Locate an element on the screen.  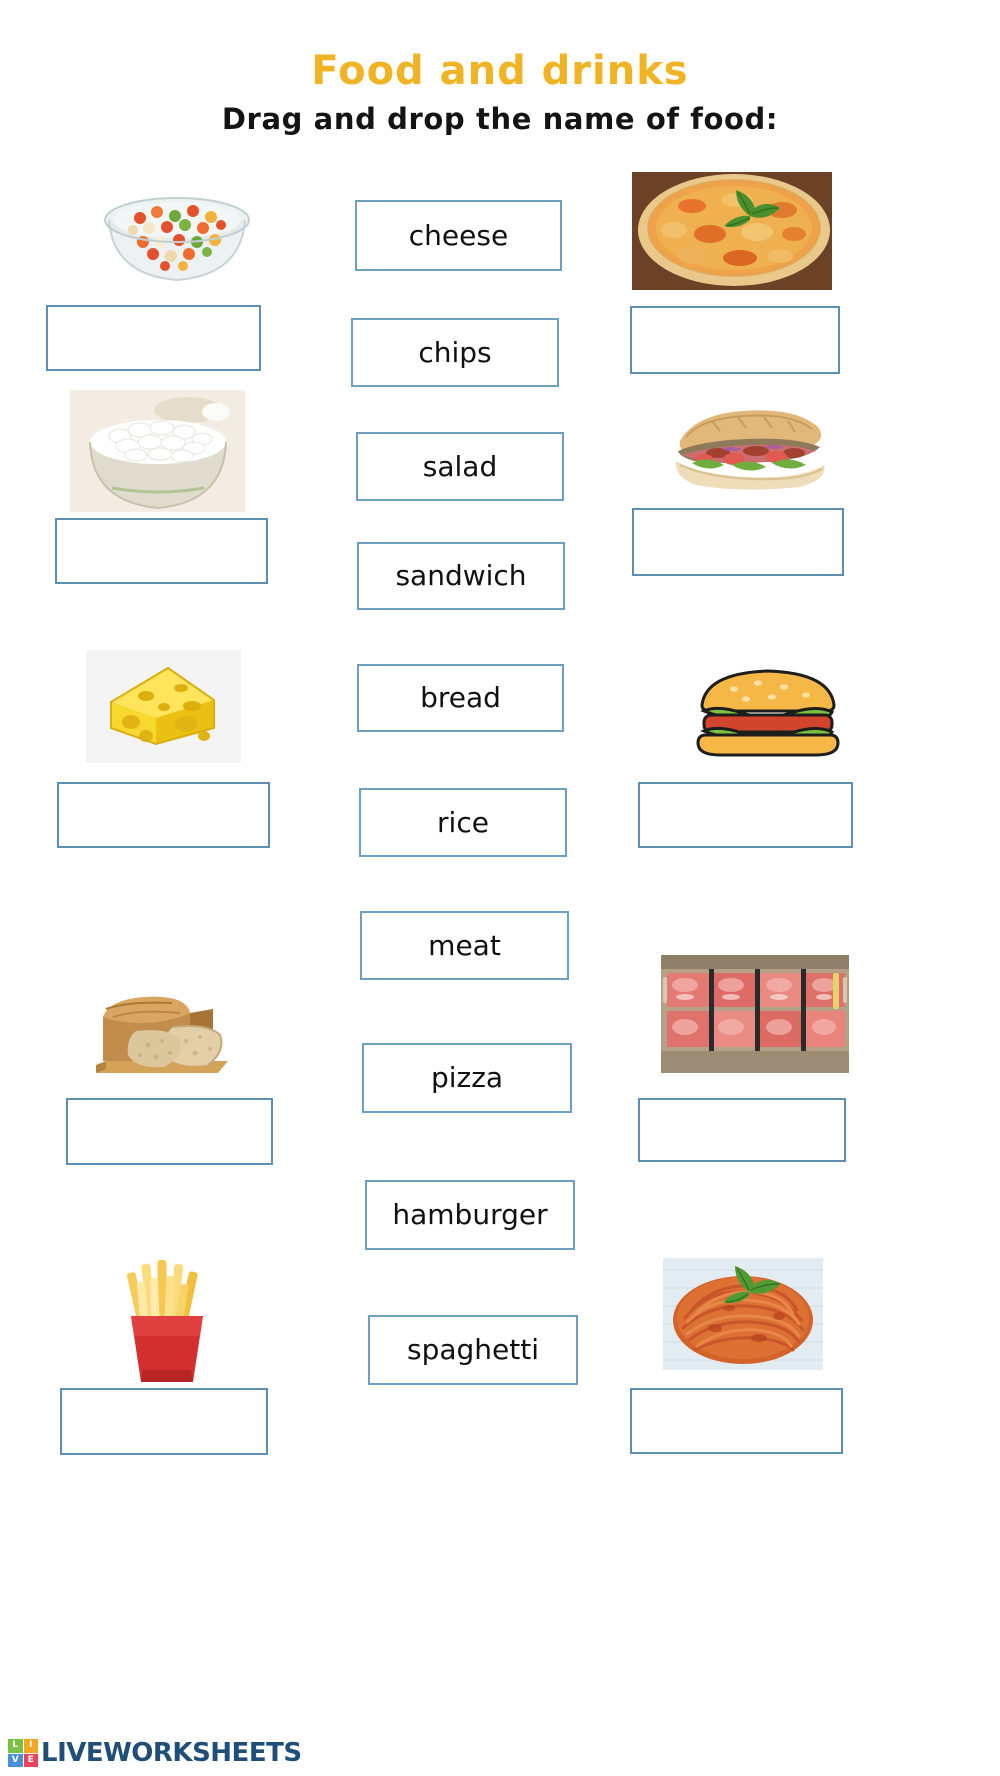
word-label: chips is located at coordinates (455, 352).